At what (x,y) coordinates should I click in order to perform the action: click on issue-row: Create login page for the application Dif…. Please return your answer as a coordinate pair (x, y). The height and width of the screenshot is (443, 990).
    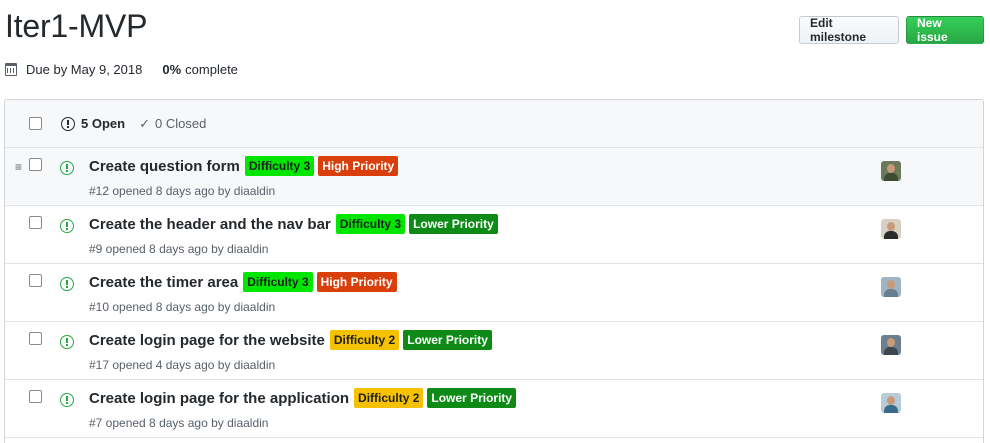
    Looking at the image, I should click on (494, 409).